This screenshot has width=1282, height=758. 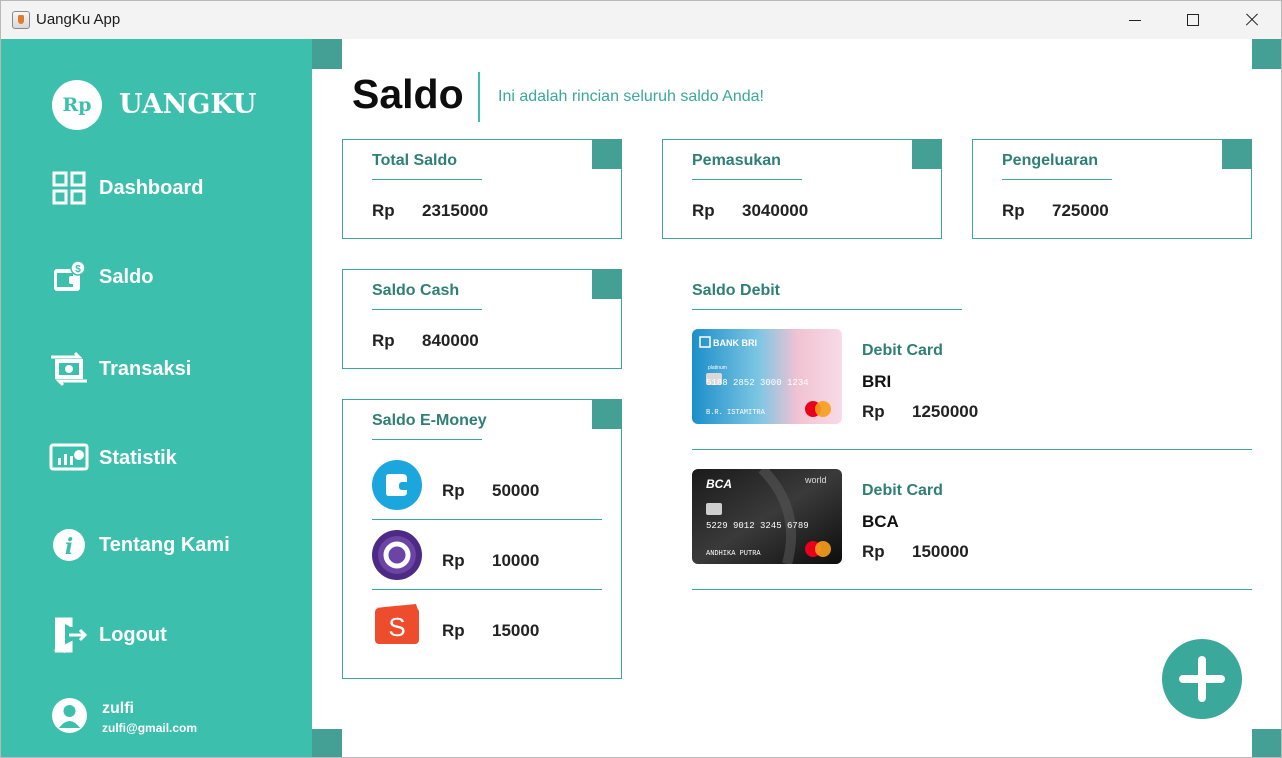 What do you see at coordinates (188, 104) in the screenshot?
I see `logo-text: UANGKU` at bounding box center [188, 104].